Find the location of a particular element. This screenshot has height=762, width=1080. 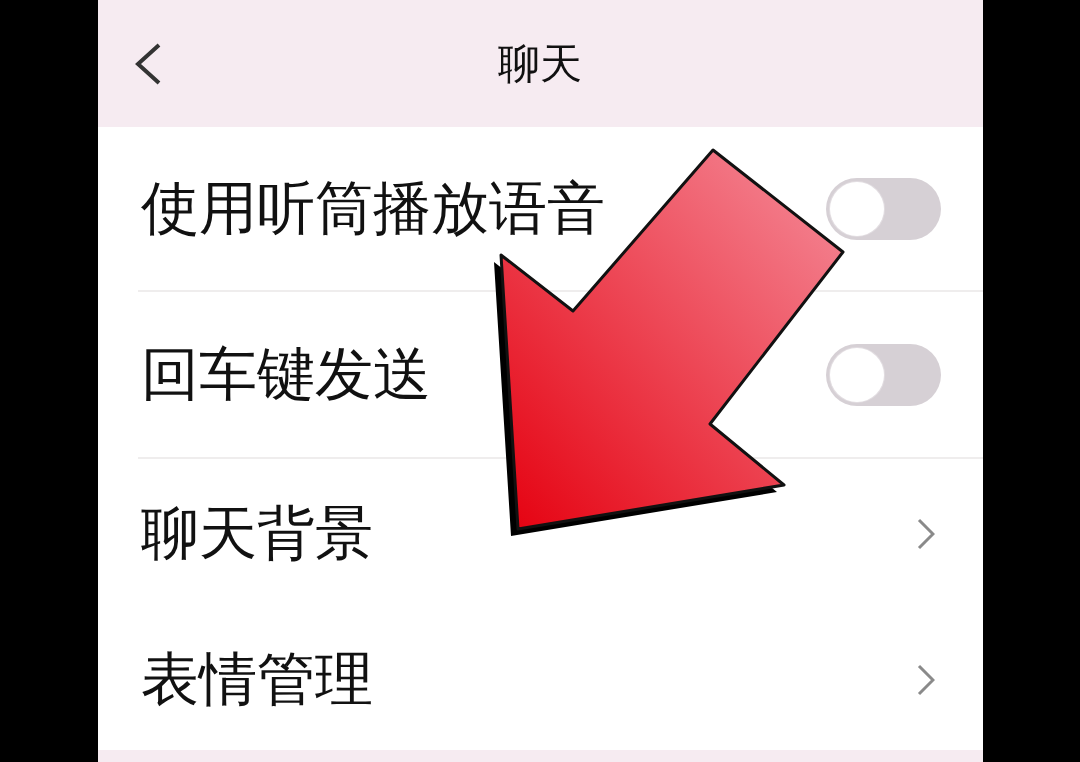

chevron-left-icon is located at coordinates (147, 63).